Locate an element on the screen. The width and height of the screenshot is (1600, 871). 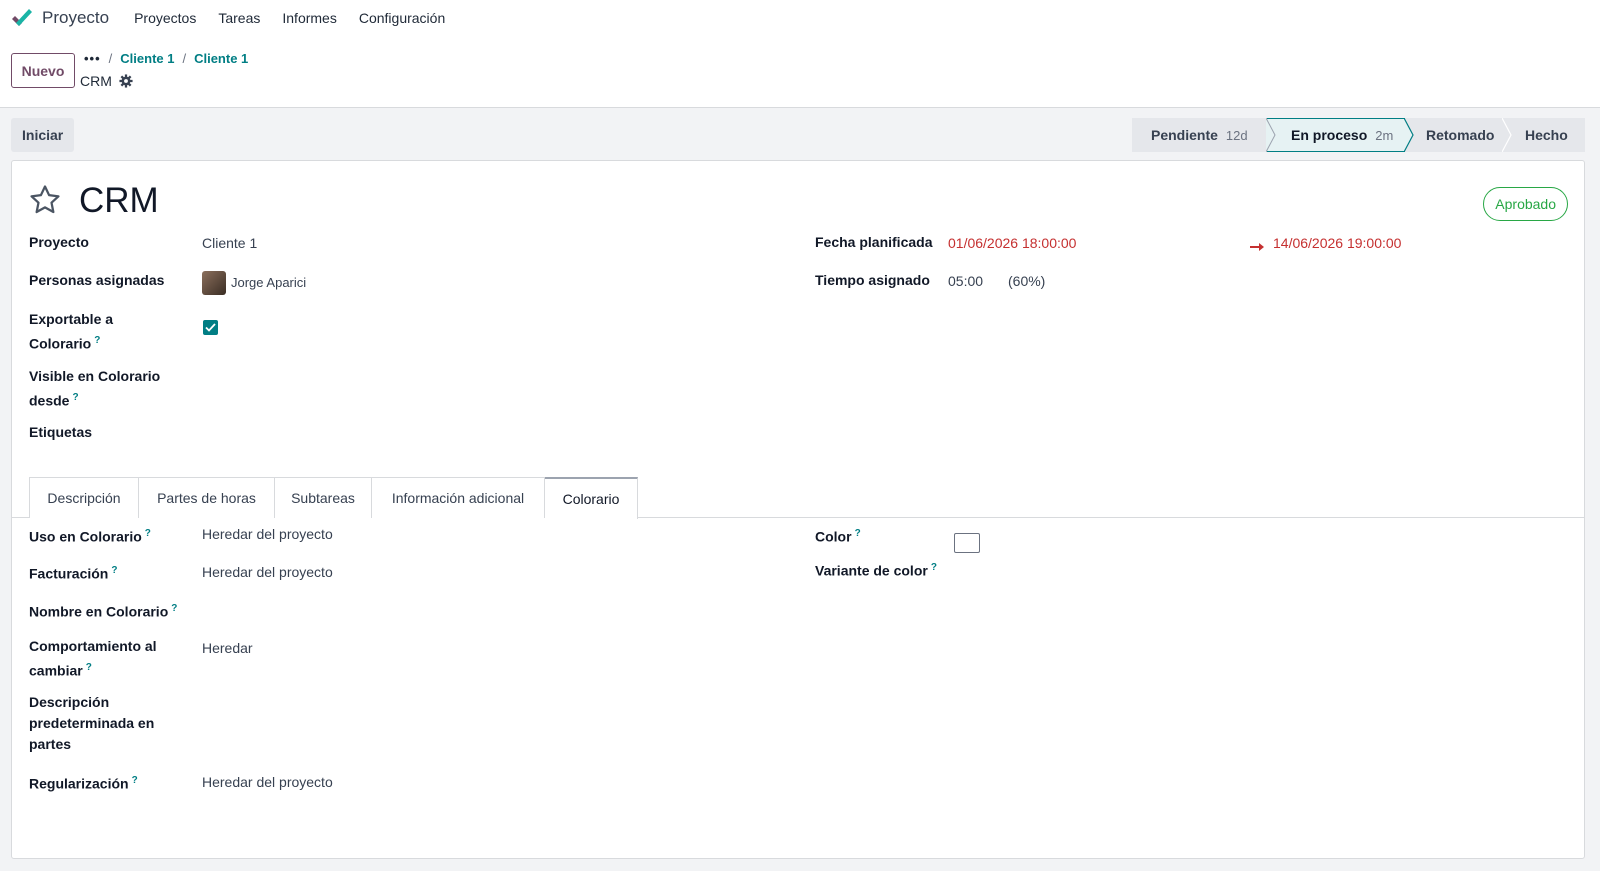
field-label-variante-color: Variante de color? is located at coordinates (876, 569).